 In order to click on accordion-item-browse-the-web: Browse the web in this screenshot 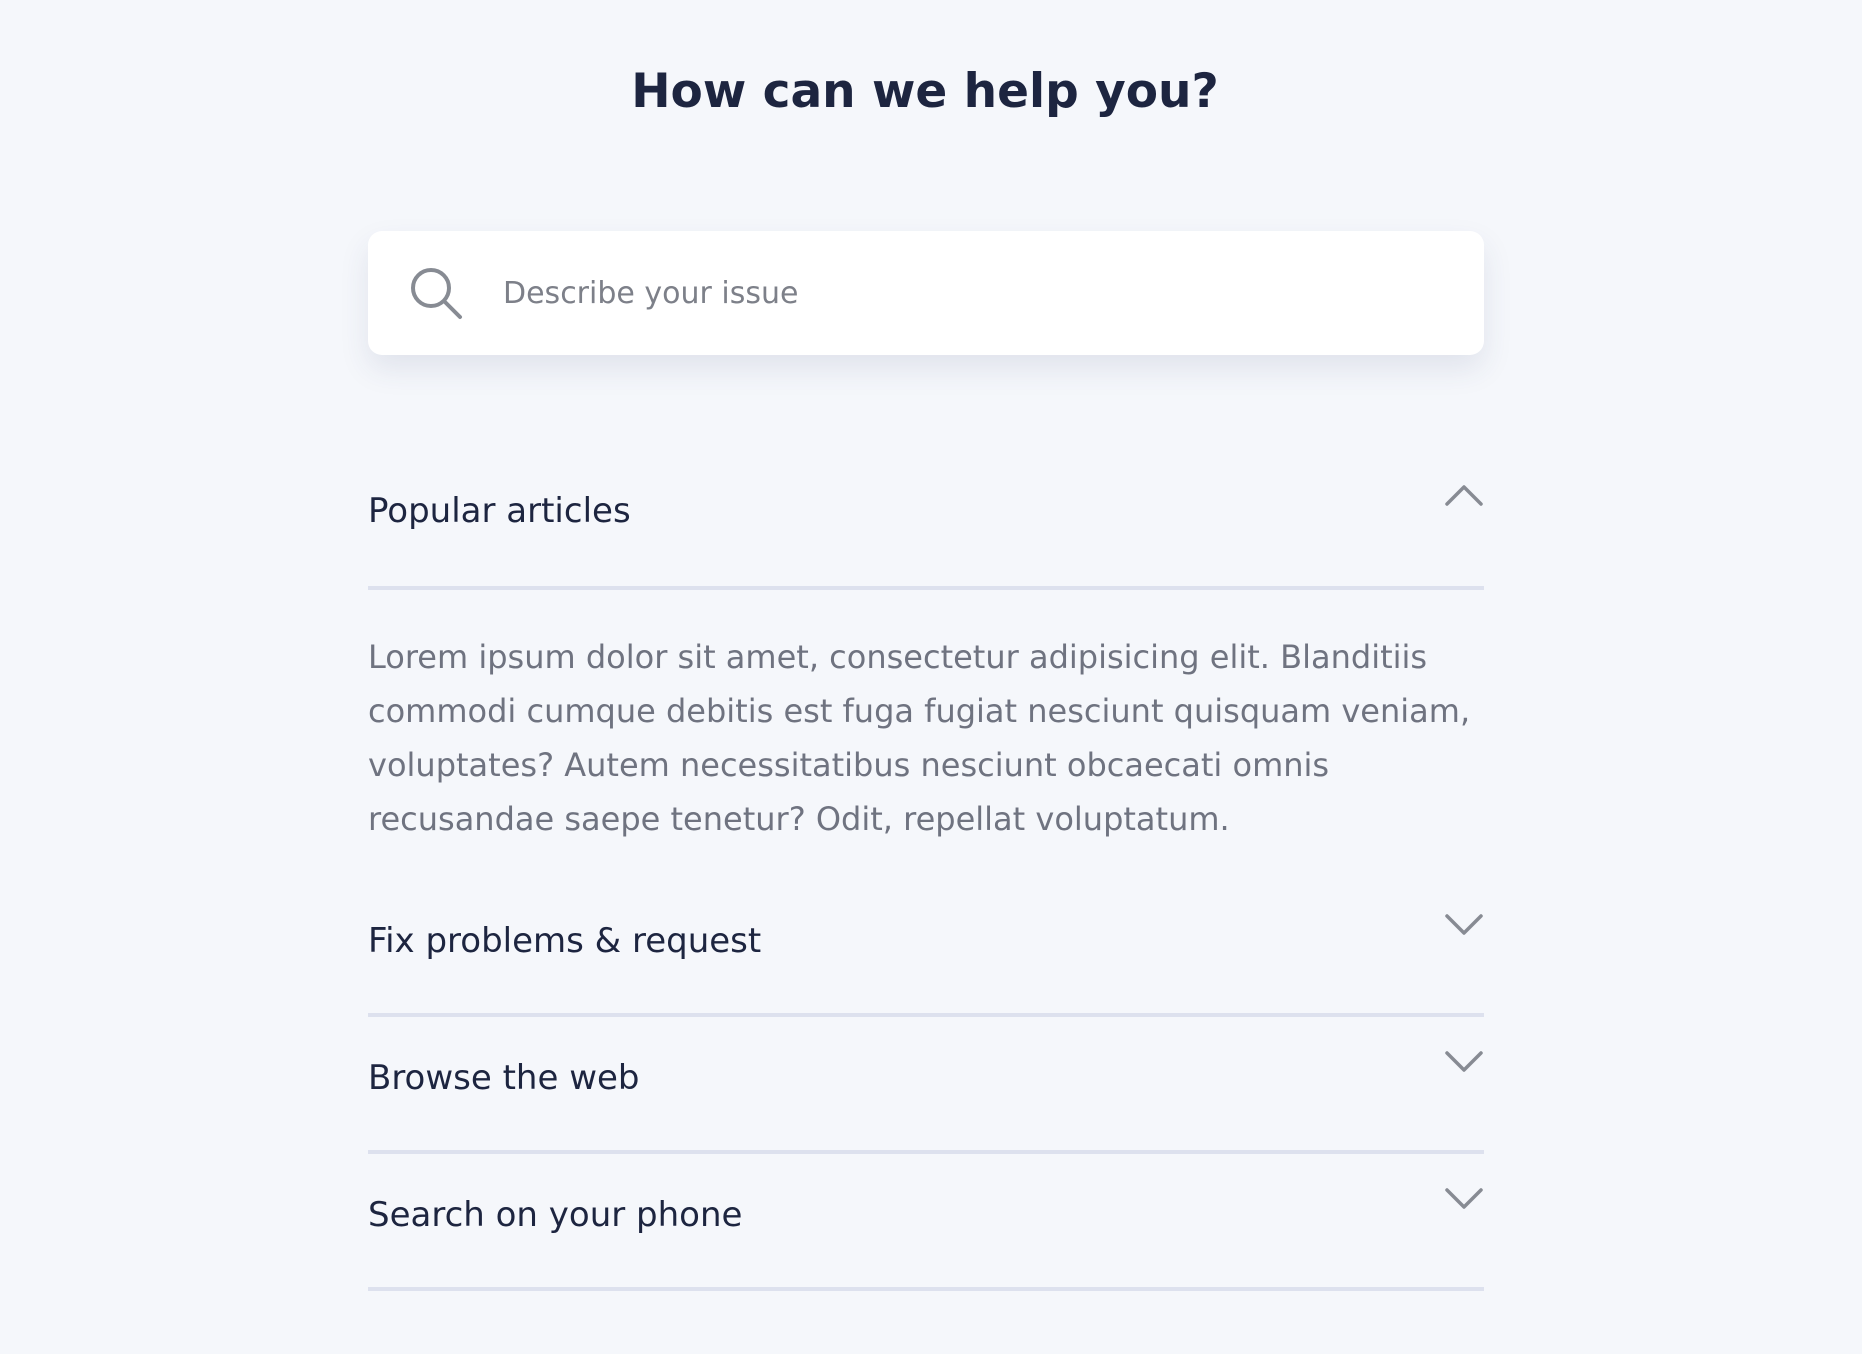, I will do `click(926, 1085)`.